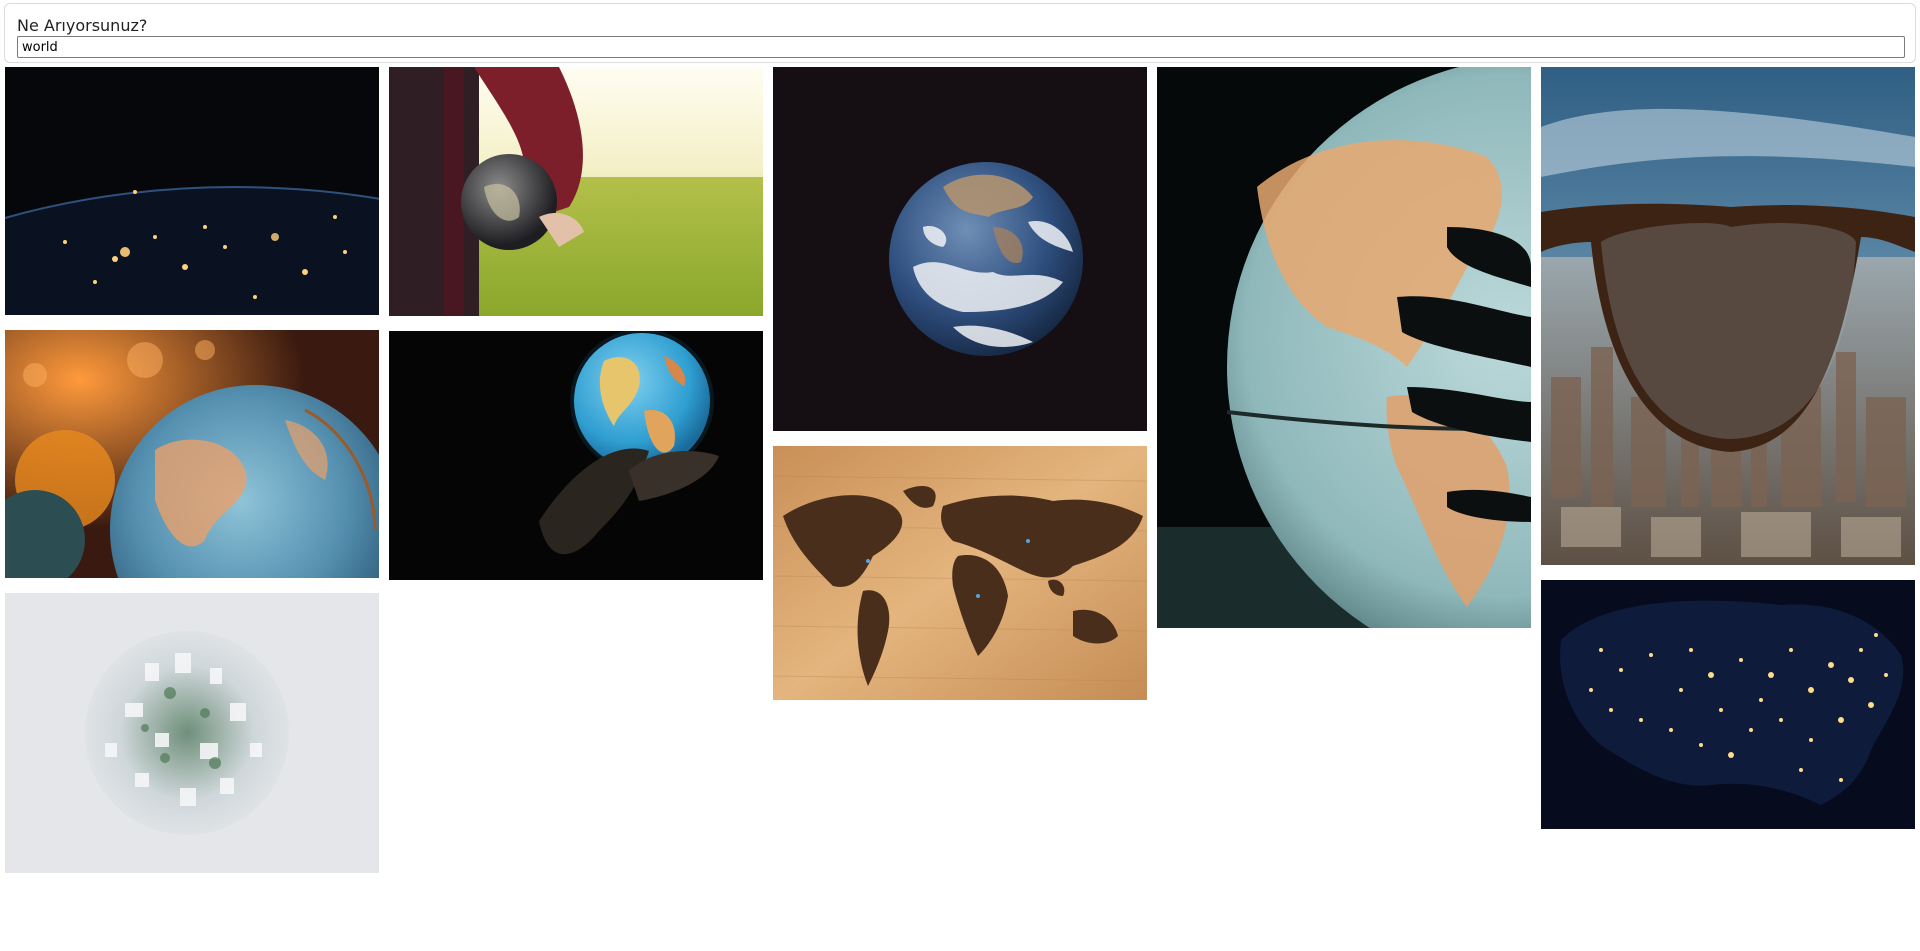 Image resolution: width=1920 pixels, height=951 pixels. What do you see at coordinates (82, 25) in the screenshot?
I see `search-label: Ne Arıyorsunuz?` at bounding box center [82, 25].